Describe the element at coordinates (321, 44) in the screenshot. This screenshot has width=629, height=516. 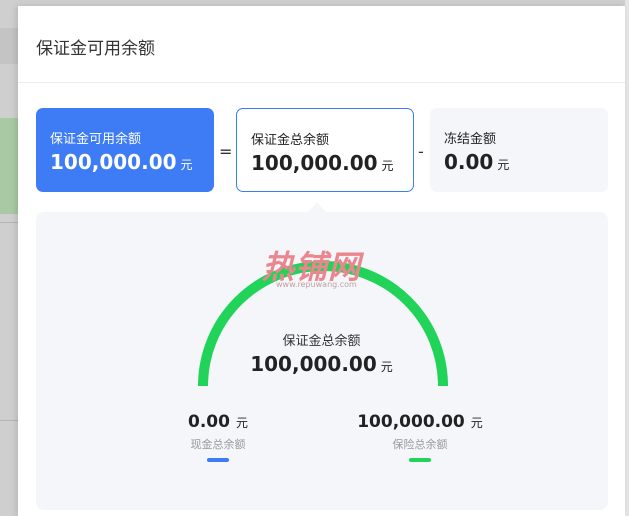
I see `drawer-header: 保证金可用余额` at that location.